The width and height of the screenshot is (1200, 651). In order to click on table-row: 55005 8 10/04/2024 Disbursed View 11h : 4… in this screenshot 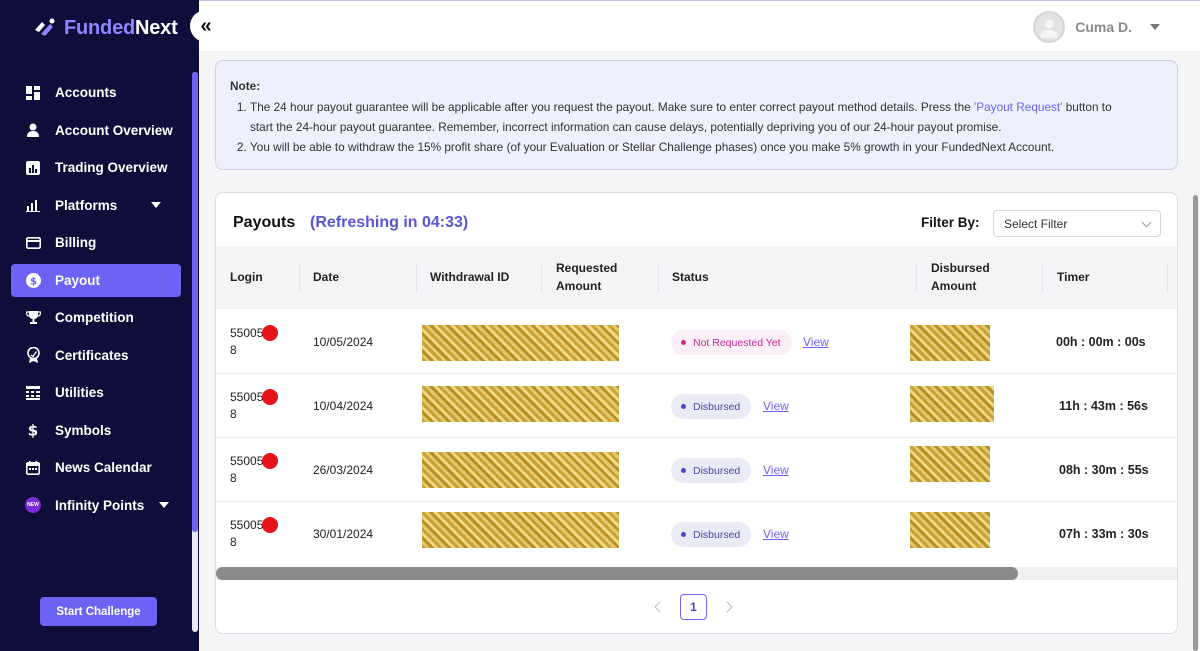, I will do `click(696, 406)`.